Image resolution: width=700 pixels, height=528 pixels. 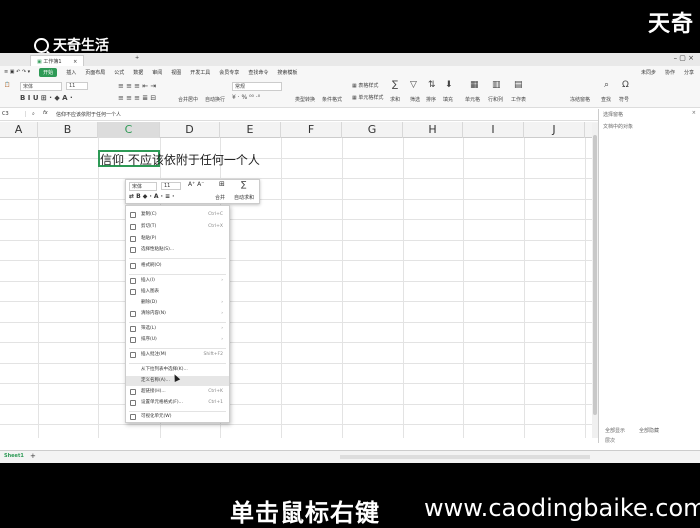 What do you see at coordinates (171, 186) in the screenshot?
I see `mini-size-select: 11` at bounding box center [171, 186].